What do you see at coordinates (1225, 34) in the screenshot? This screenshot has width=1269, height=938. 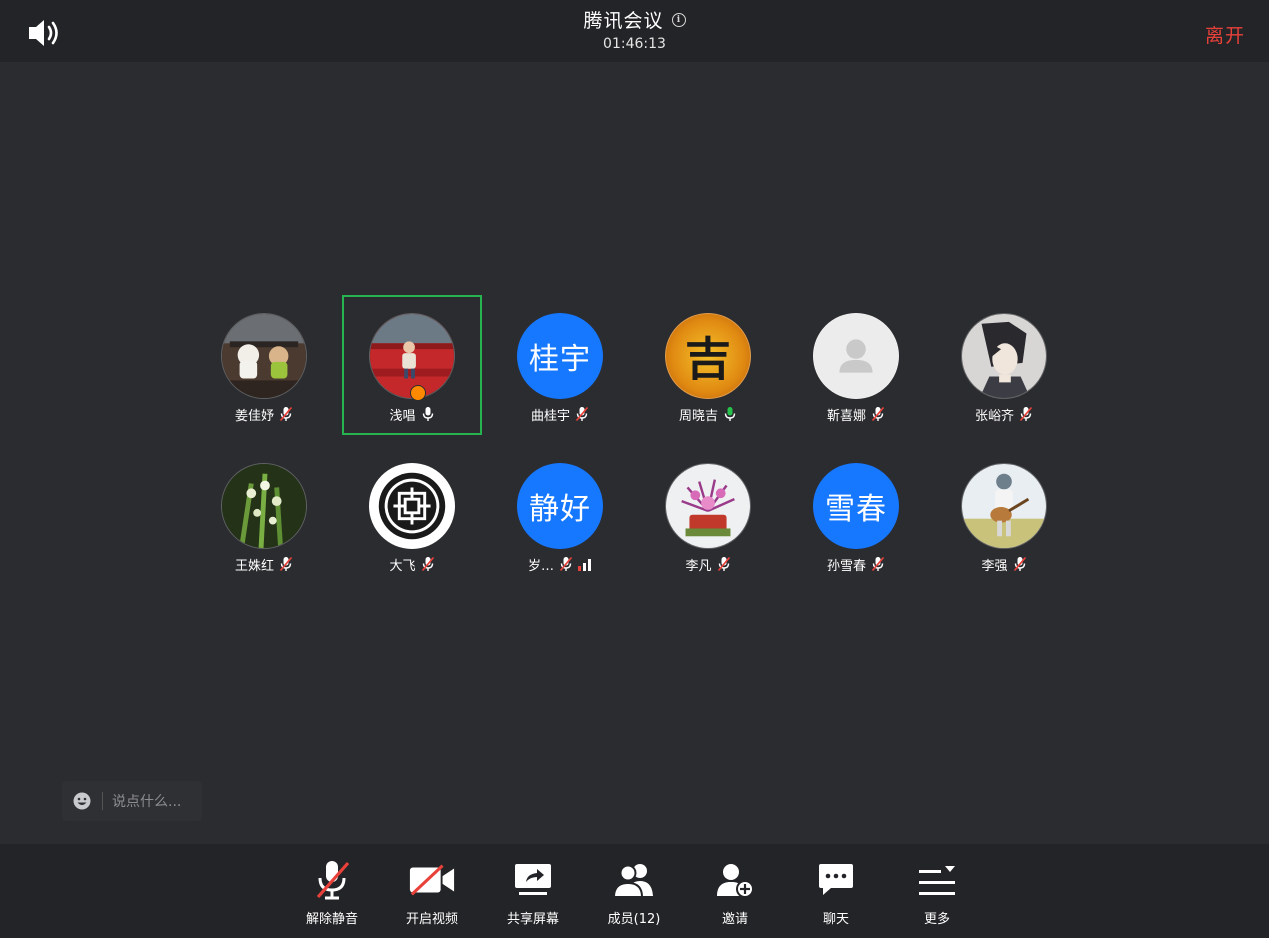 I see `leave-button: 离开` at bounding box center [1225, 34].